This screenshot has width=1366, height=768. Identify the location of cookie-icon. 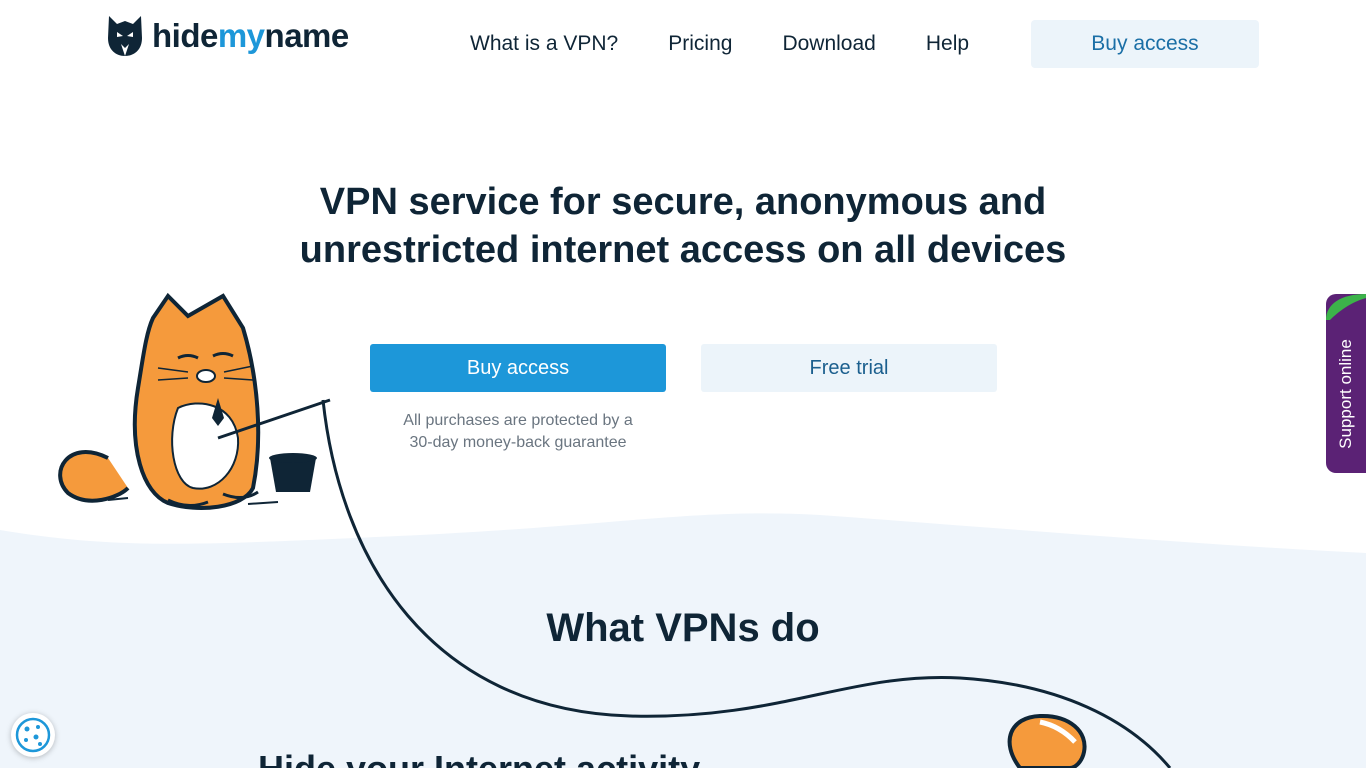
(33, 735).